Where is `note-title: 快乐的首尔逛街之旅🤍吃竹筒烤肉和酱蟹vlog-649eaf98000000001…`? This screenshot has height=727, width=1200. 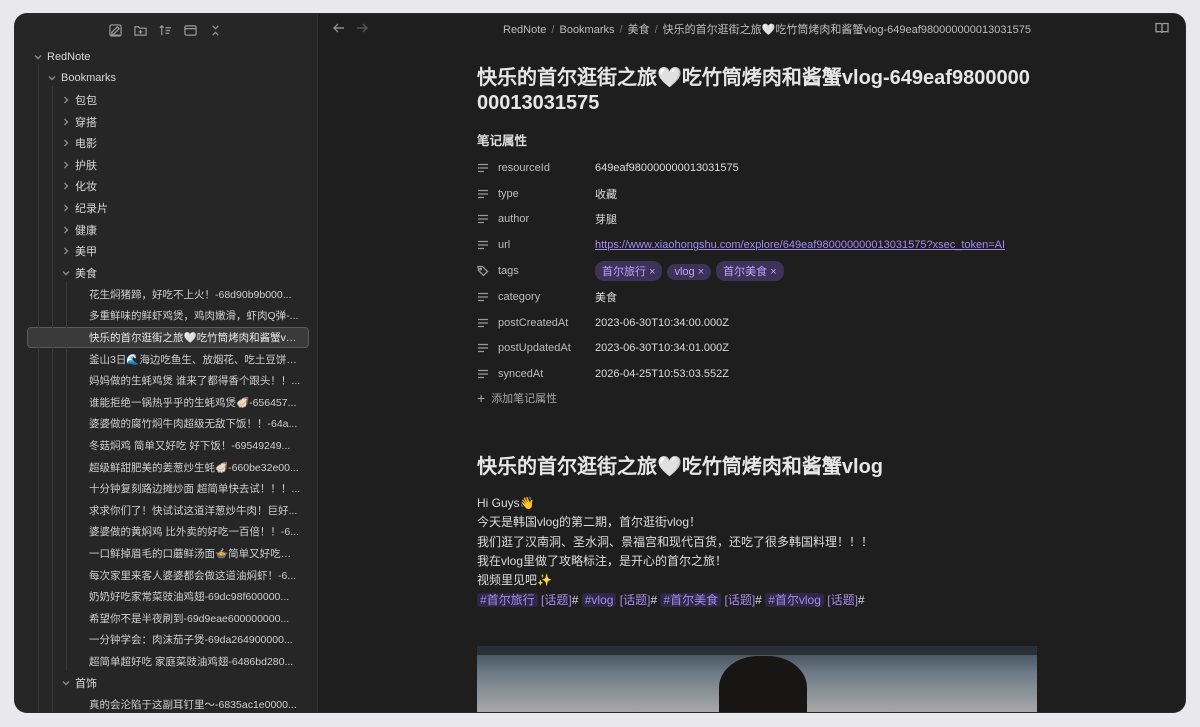 note-title: 快乐的首尔逛街之旅🤍吃竹筒烤肉和酱蟹vlog-649eaf98000000001… is located at coordinates (757, 91).